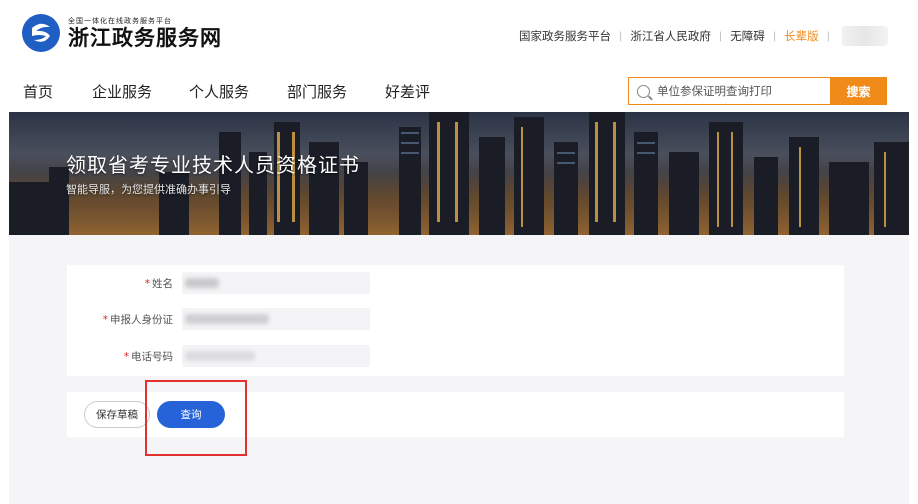 Image resolution: width=918 pixels, height=504 pixels. Describe the element at coordinates (317, 91) in the screenshot. I see `nav-item-department: 部门服务` at that location.